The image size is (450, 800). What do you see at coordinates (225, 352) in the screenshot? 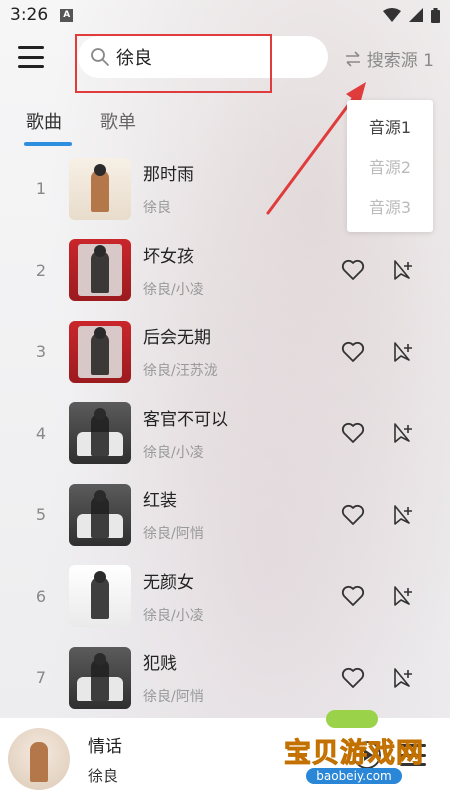
I see `list-item: 3 后会无期 徐良/汪苏泷` at bounding box center [225, 352].